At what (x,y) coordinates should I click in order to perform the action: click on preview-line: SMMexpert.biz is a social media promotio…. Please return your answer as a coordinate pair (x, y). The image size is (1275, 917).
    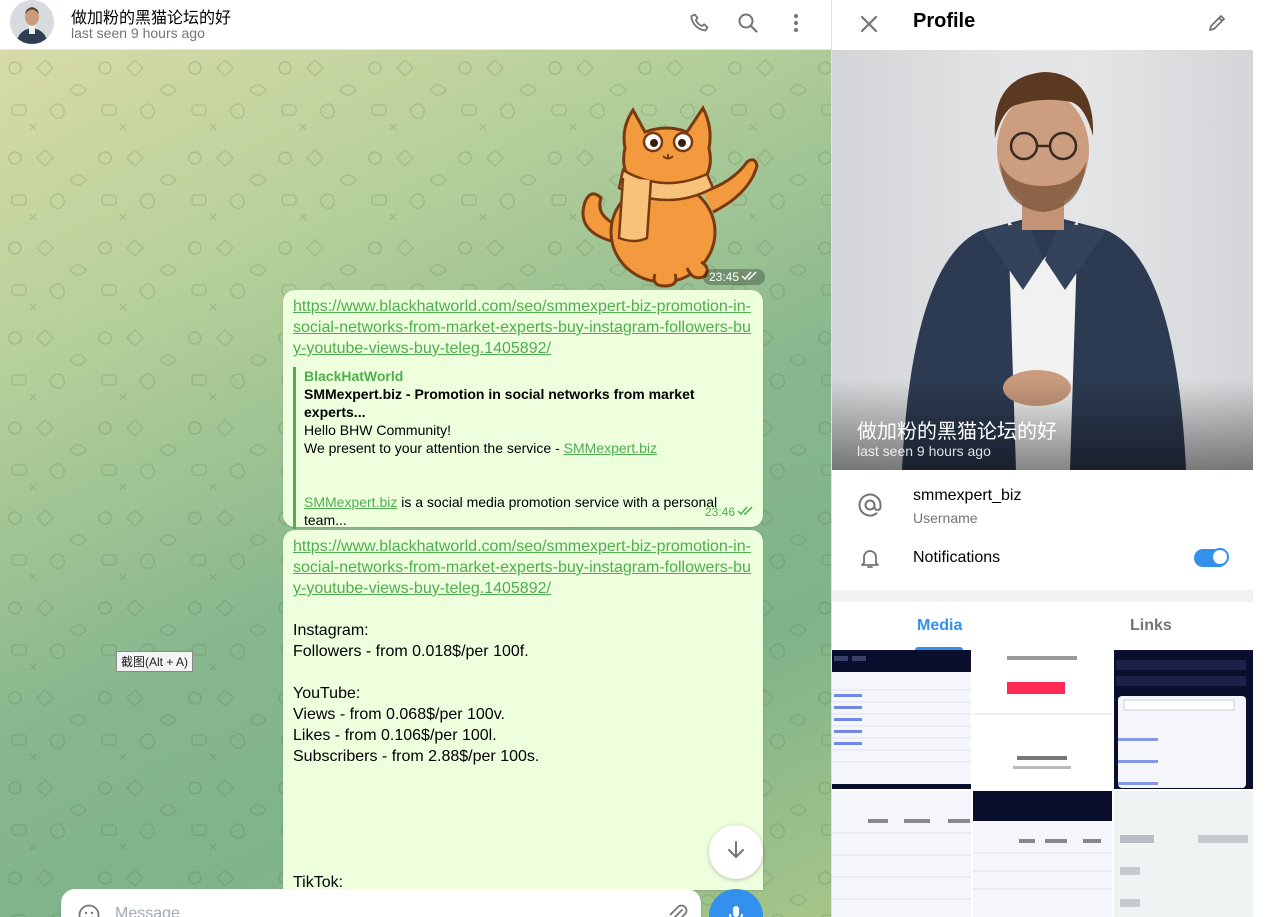
    Looking at the image, I should click on (528, 511).